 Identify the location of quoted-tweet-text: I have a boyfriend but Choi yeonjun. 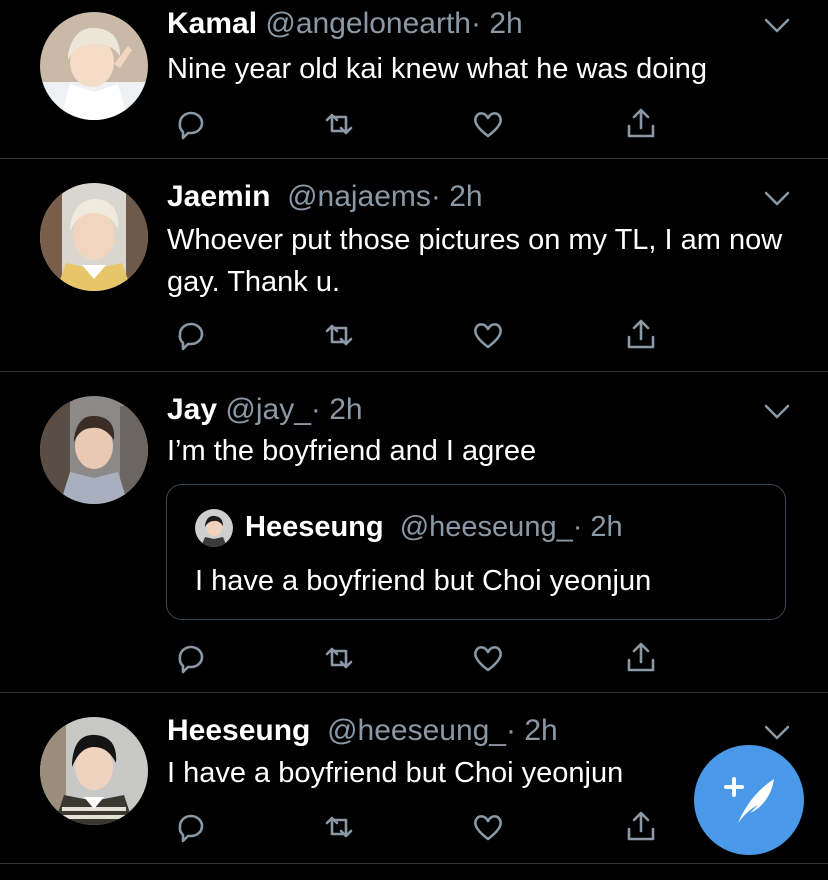
(423, 581).